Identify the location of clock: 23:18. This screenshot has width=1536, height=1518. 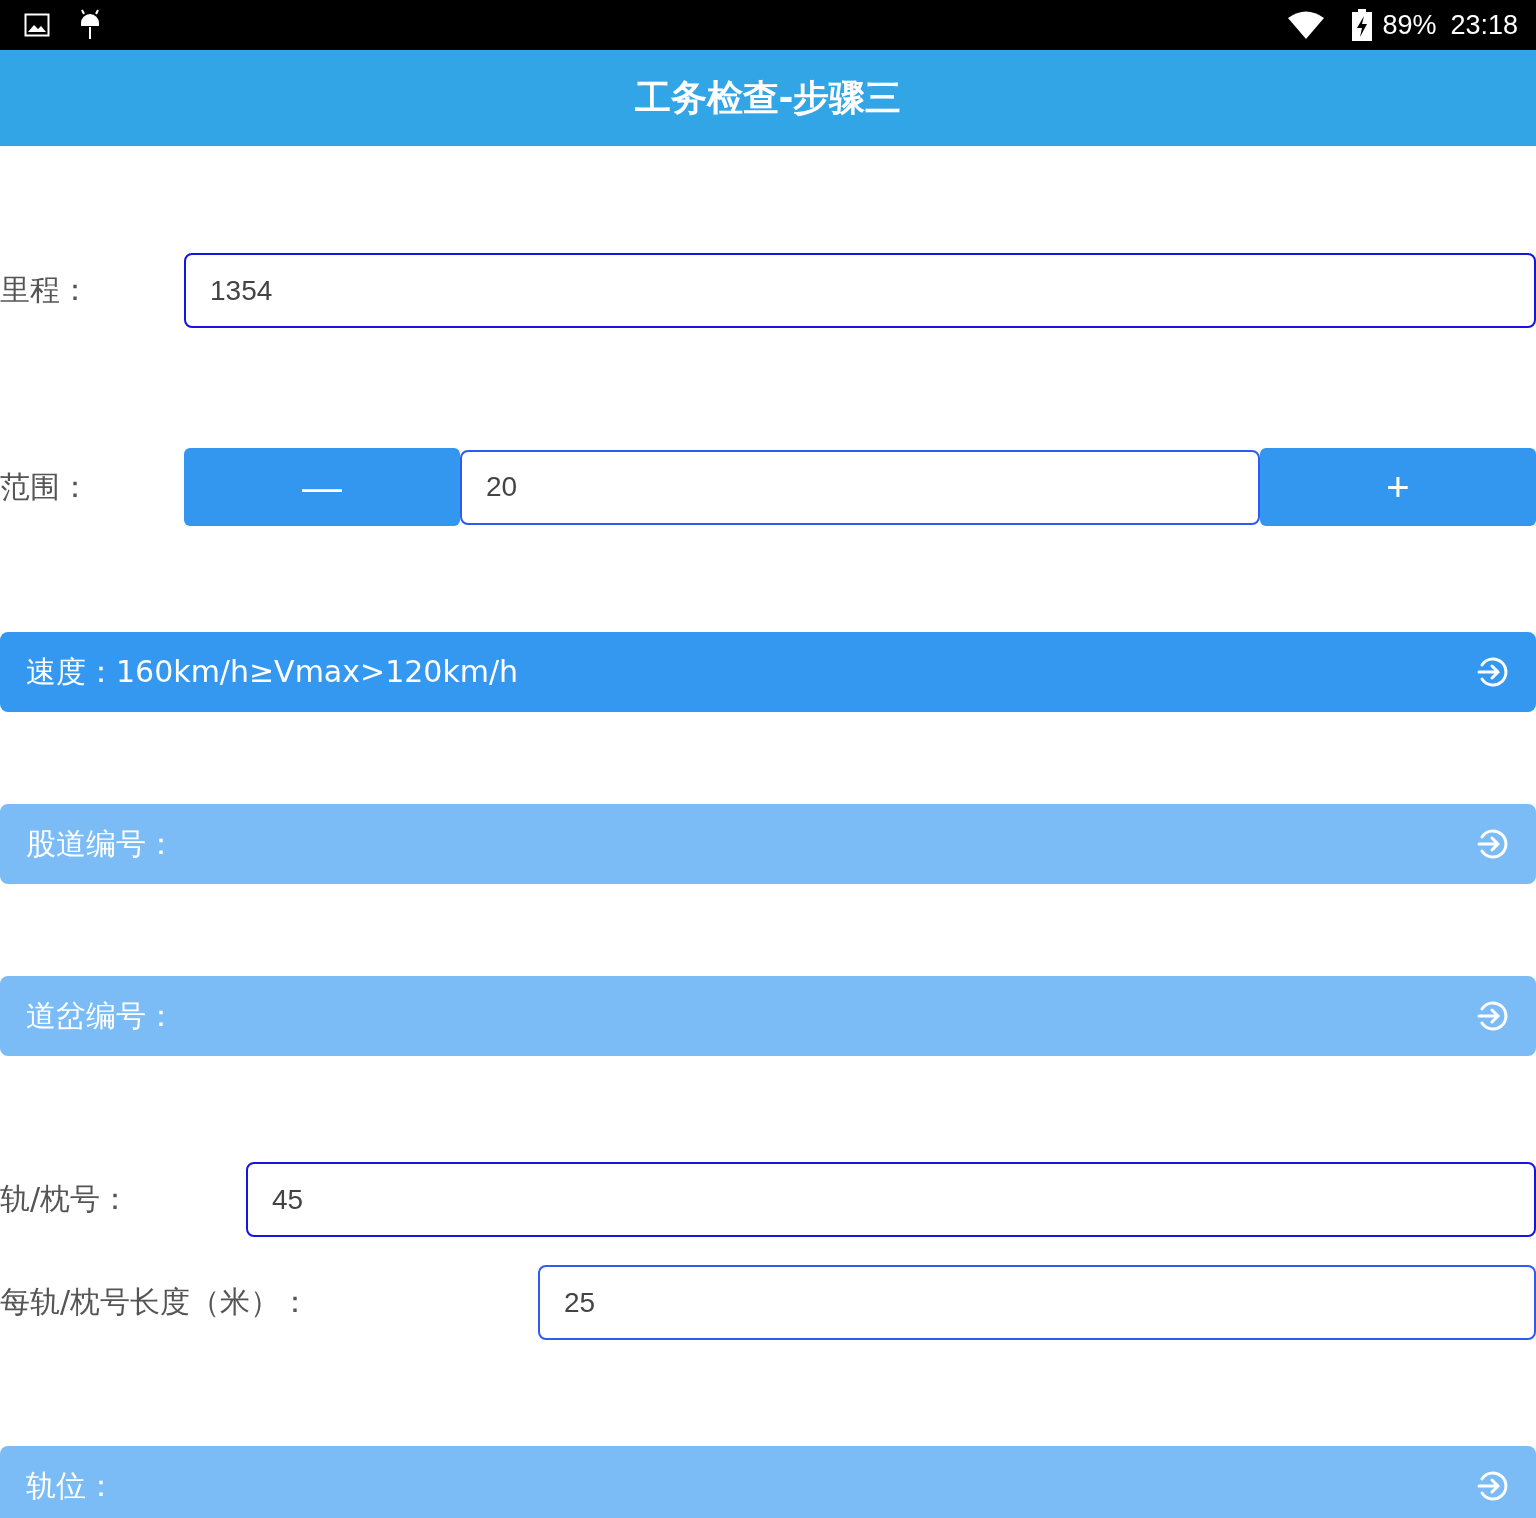
(1484, 25).